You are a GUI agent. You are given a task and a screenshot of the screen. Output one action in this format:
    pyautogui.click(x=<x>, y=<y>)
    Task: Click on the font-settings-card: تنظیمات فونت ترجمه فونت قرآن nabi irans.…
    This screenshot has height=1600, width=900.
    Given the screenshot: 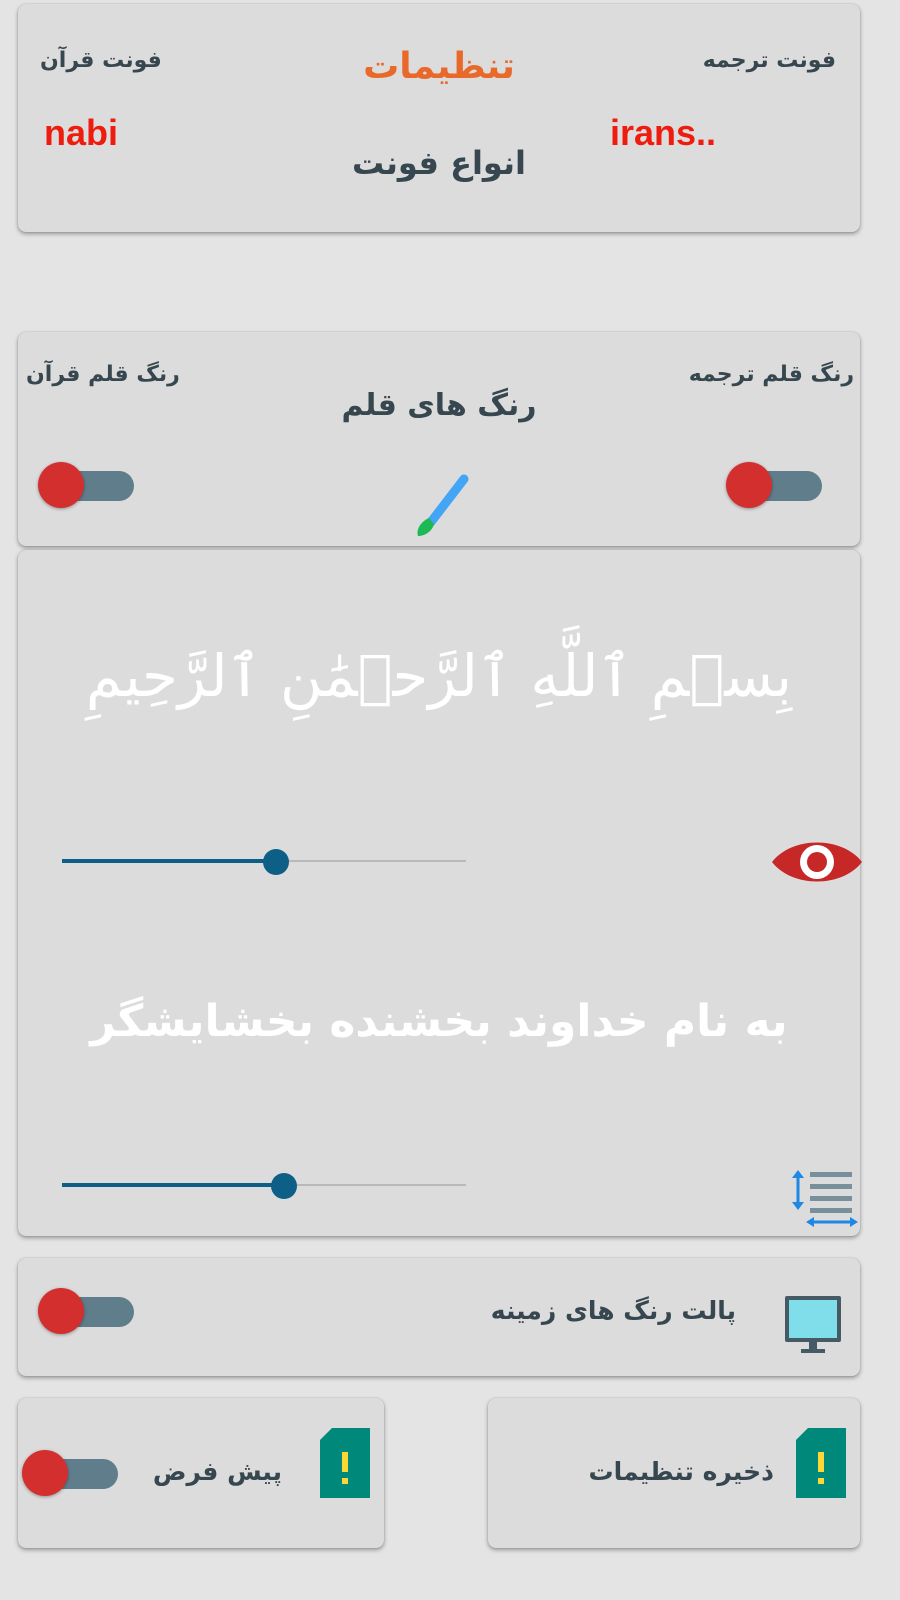 What is the action you would take?
    pyautogui.click(x=439, y=118)
    